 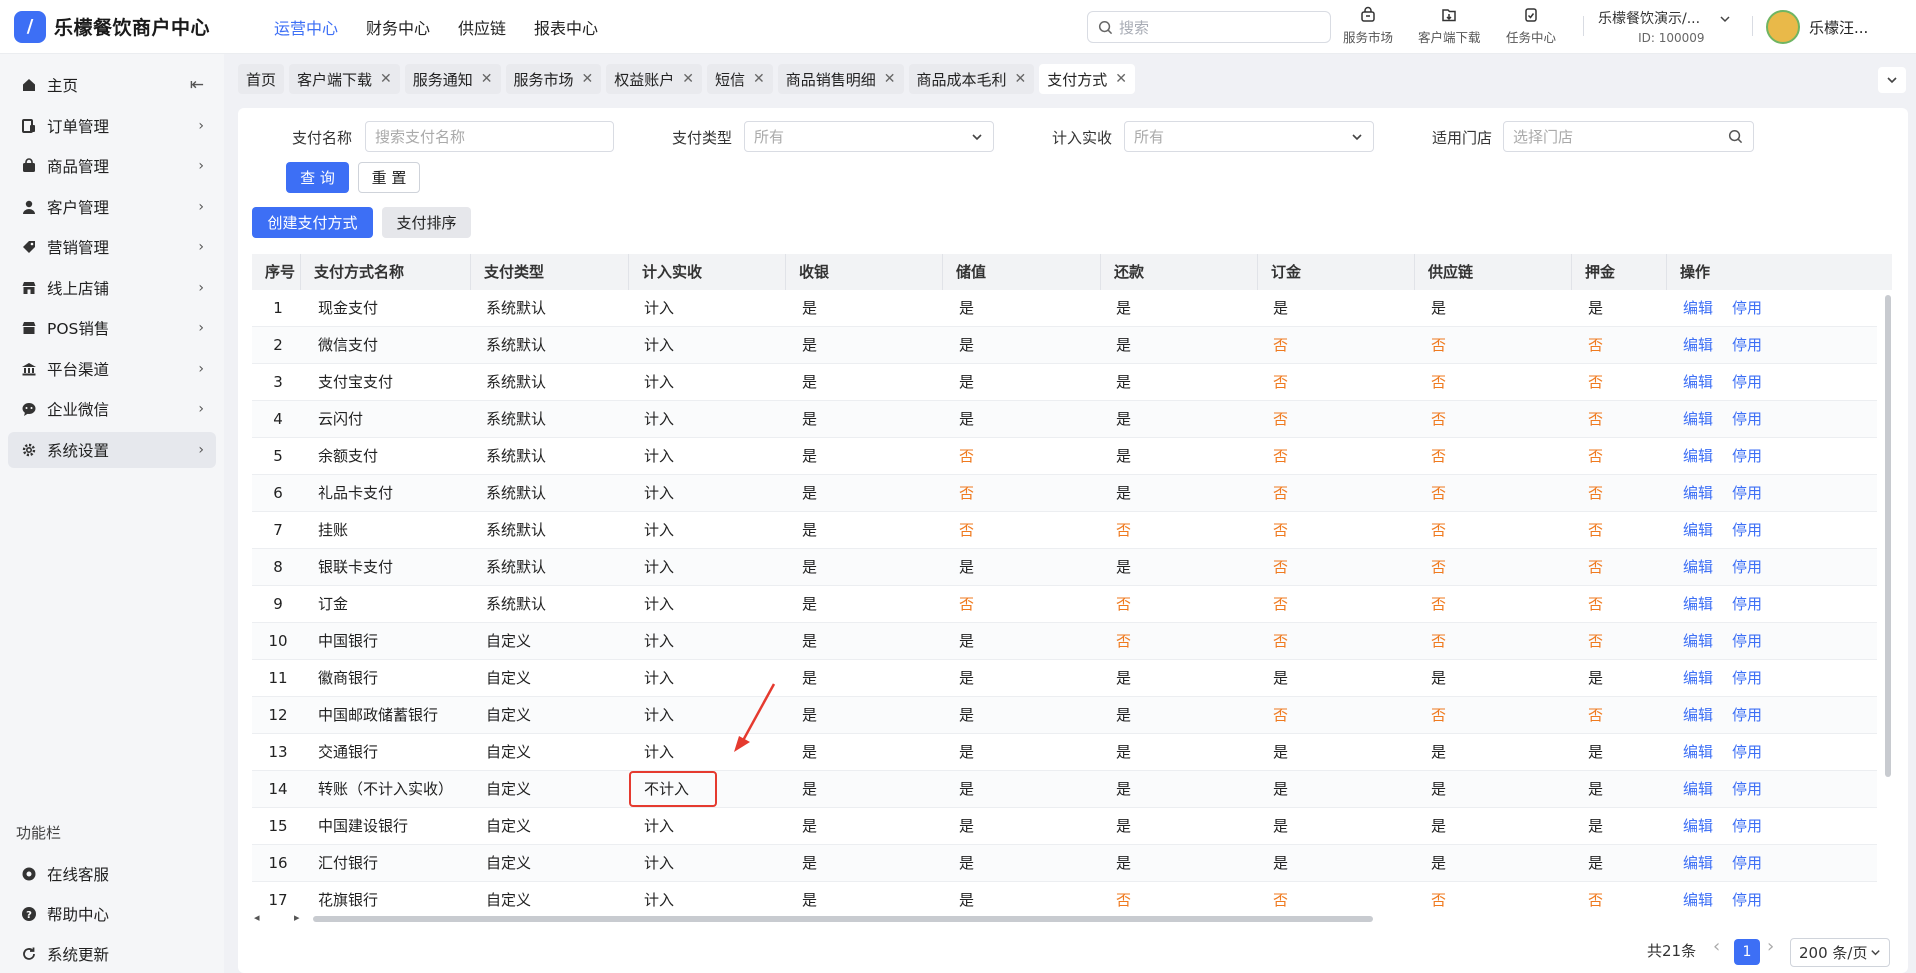 What do you see at coordinates (112, 914) in the screenshot?
I see `sidebar-item-help: ? 帮助中心` at bounding box center [112, 914].